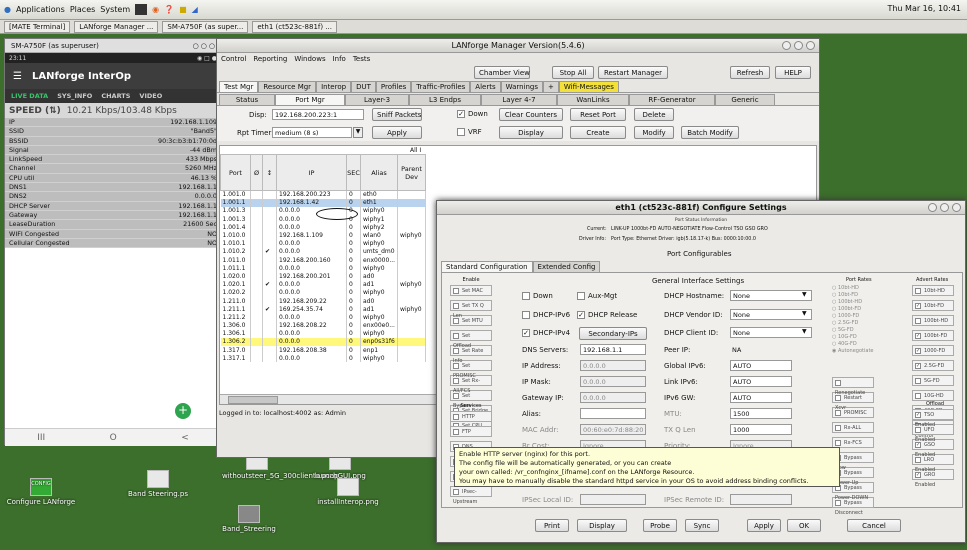 This screenshot has width=967, height=550. I want to click on port-rate-radio: ○ 10bt-FD, so click(853, 295).